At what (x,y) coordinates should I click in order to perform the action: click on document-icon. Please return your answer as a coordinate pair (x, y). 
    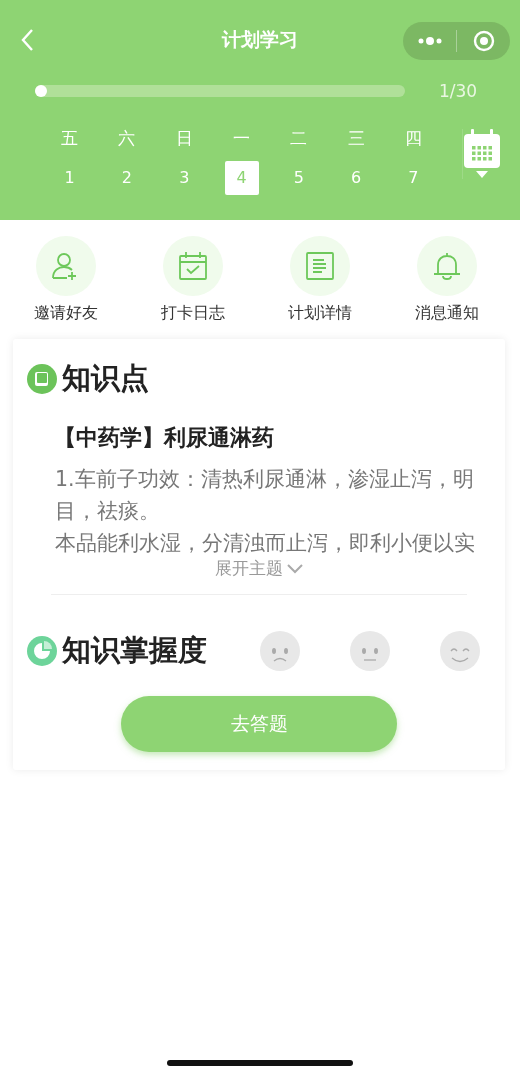
    Looking at the image, I should click on (319, 266).